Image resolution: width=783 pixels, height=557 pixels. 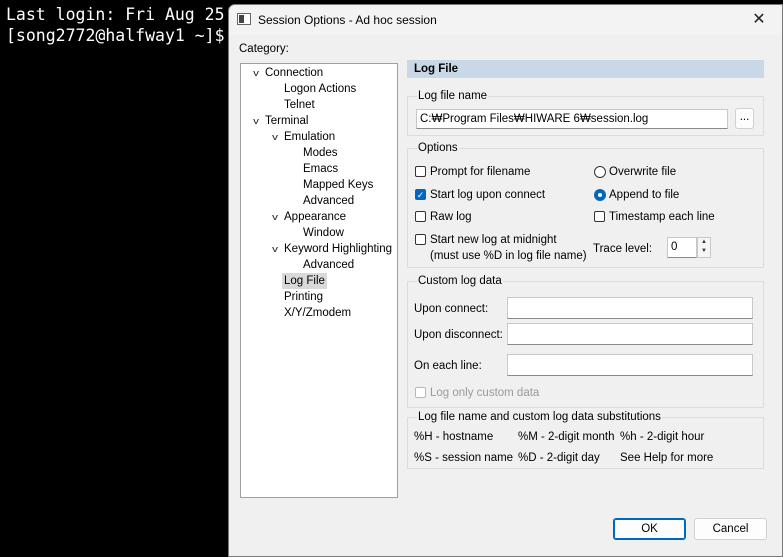 What do you see at coordinates (662, 217) in the screenshot?
I see `timestamp-each-line-label: Timestamp each line` at bounding box center [662, 217].